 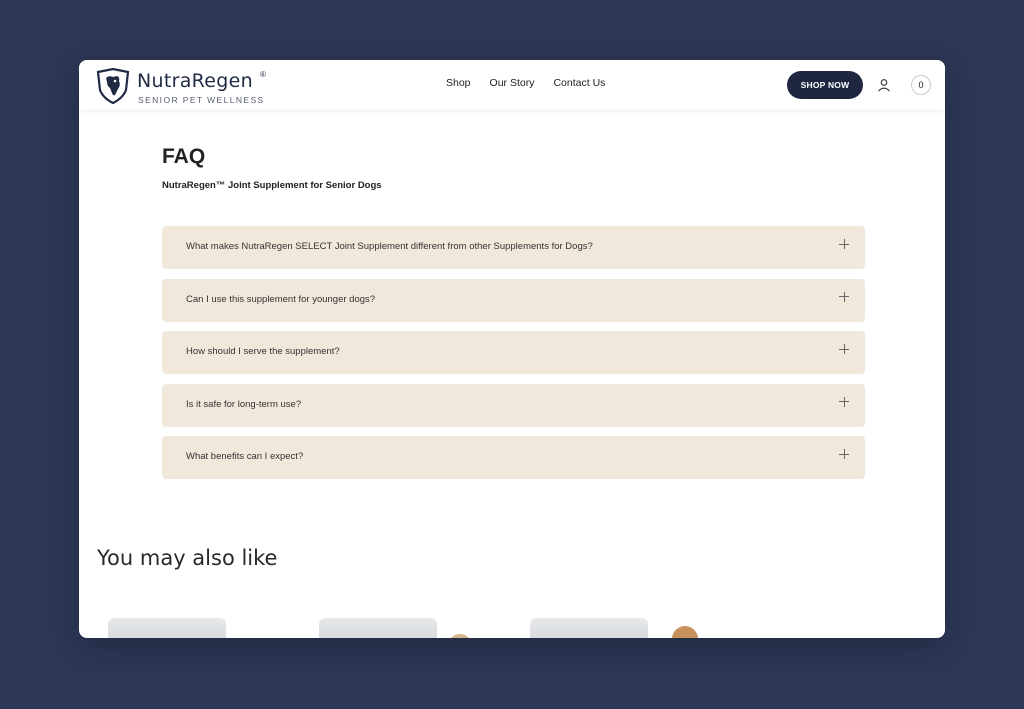 I want to click on registered-mark: ®, so click(x=263, y=74).